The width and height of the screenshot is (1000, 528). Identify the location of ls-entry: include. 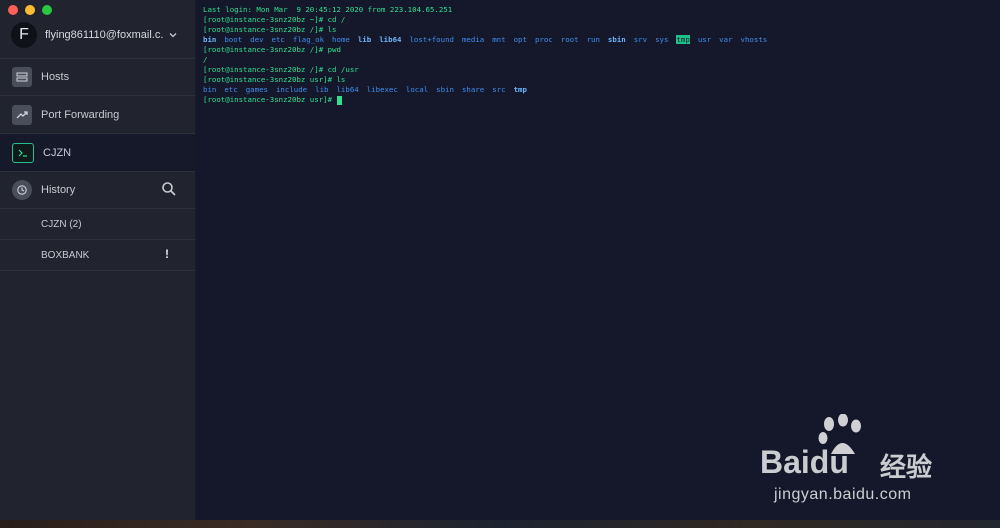
(291, 89).